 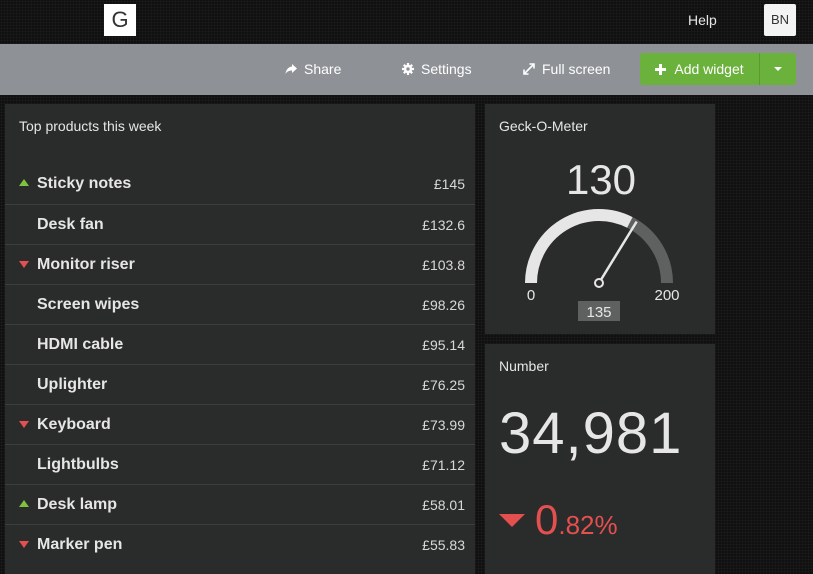 I want to click on dashboard-toolbar: Share Settings Full screen Add widget, so click(x=406, y=69).